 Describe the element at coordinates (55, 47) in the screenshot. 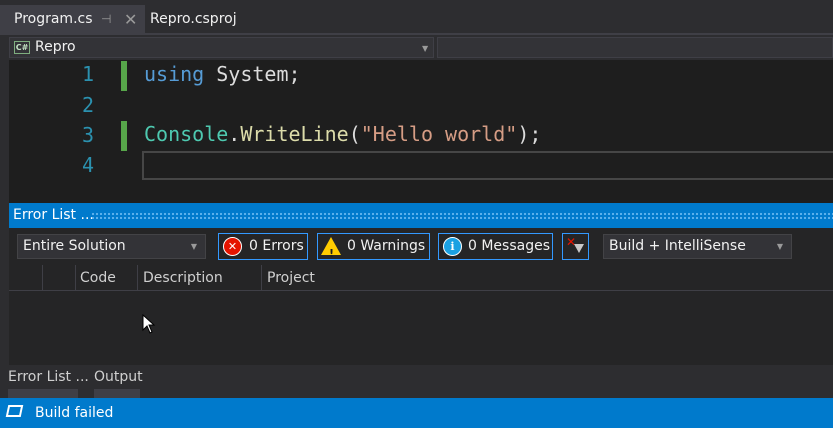

I see `project-name: Repro` at that location.